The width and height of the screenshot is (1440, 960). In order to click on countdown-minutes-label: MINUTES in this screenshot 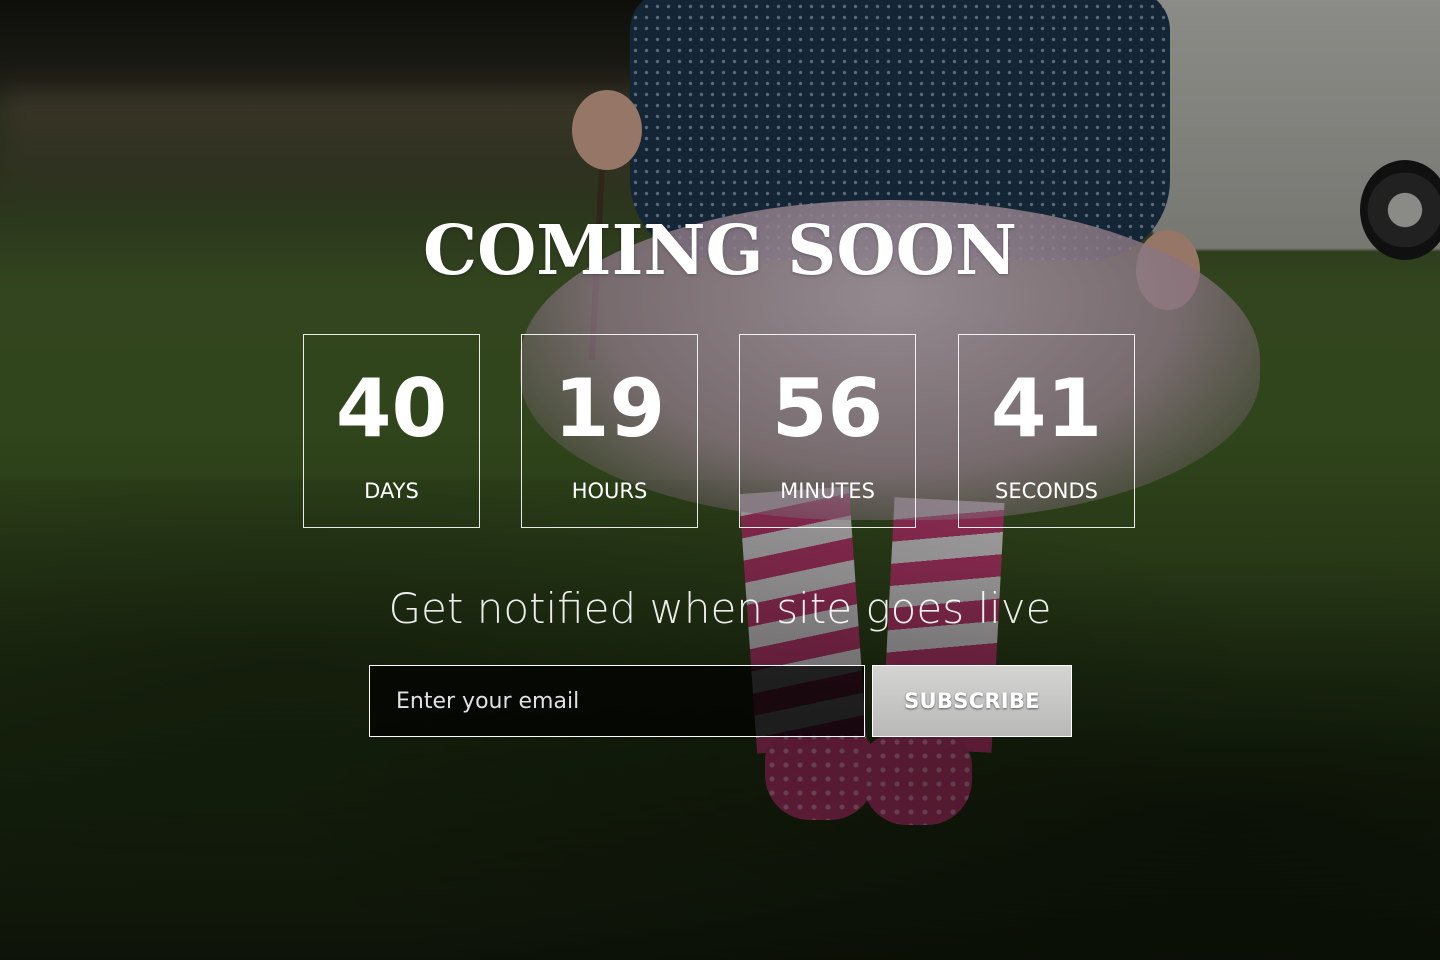, I will do `click(827, 491)`.